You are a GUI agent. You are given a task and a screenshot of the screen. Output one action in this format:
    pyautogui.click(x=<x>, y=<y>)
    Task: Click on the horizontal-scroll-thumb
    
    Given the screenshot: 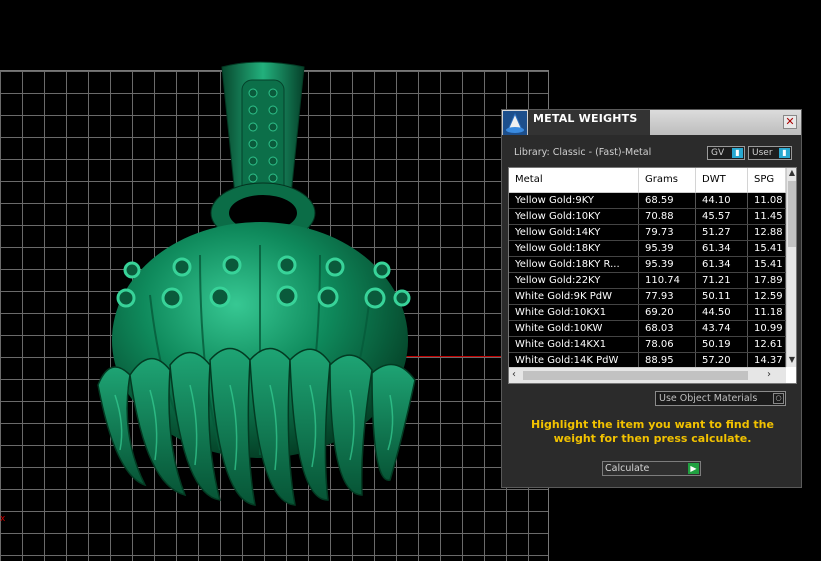 What is the action you would take?
    pyautogui.click(x=635, y=375)
    